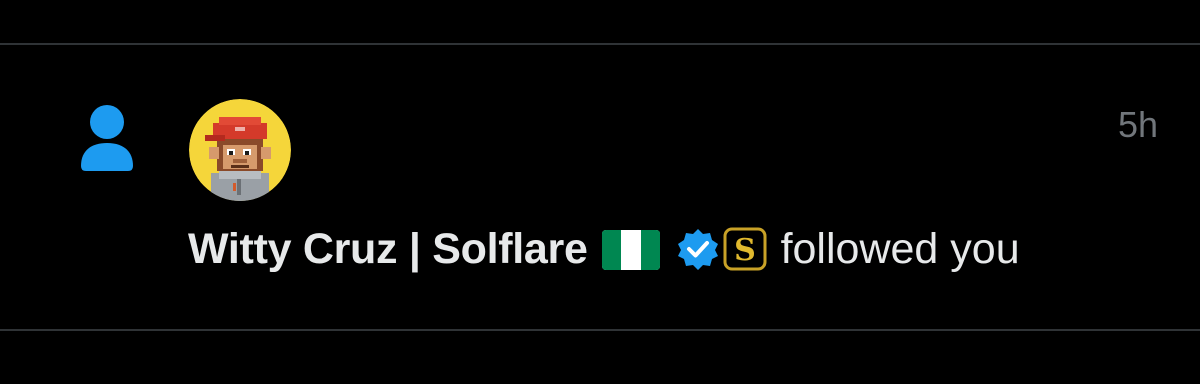 This screenshot has height=384, width=1200. Describe the element at coordinates (388, 249) in the screenshot. I see `user-display-name: Witty Cruz | Solflare` at that location.